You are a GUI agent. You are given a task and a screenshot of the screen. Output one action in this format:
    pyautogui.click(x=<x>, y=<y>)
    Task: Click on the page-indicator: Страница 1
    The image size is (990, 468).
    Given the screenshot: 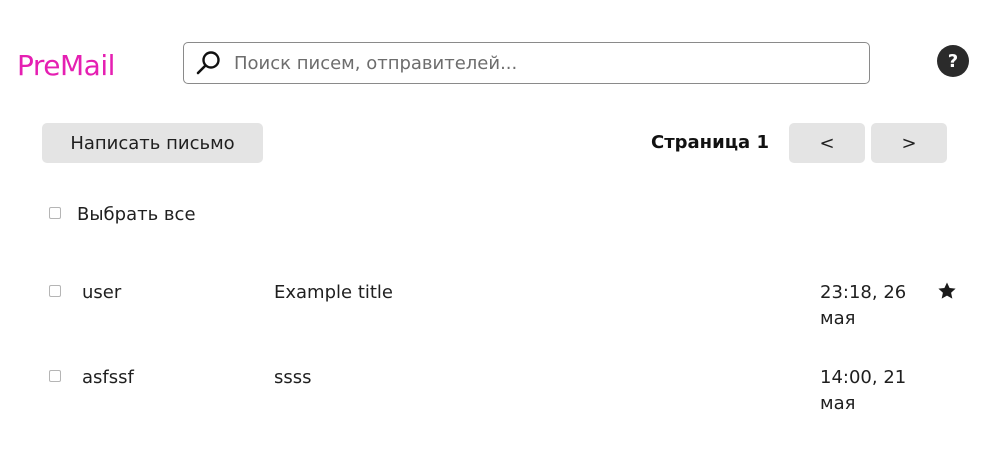 What is the action you would take?
    pyautogui.click(x=709, y=142)
    